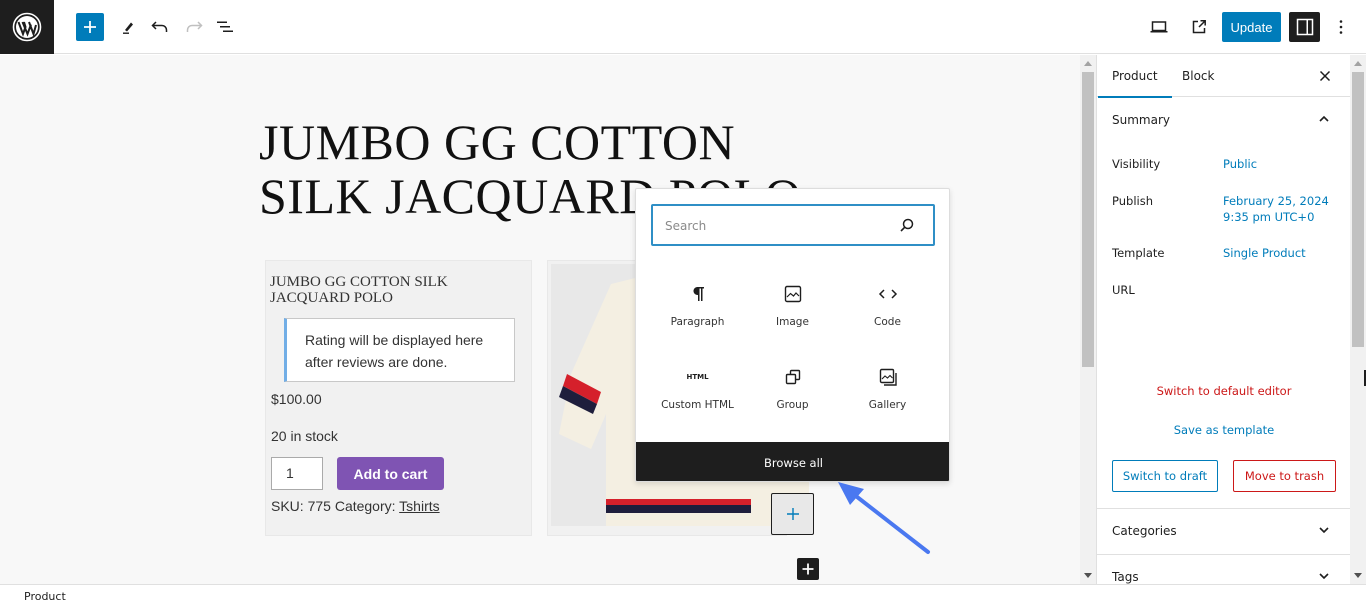  I want to click on wordpress-logo, so click(27, 27).